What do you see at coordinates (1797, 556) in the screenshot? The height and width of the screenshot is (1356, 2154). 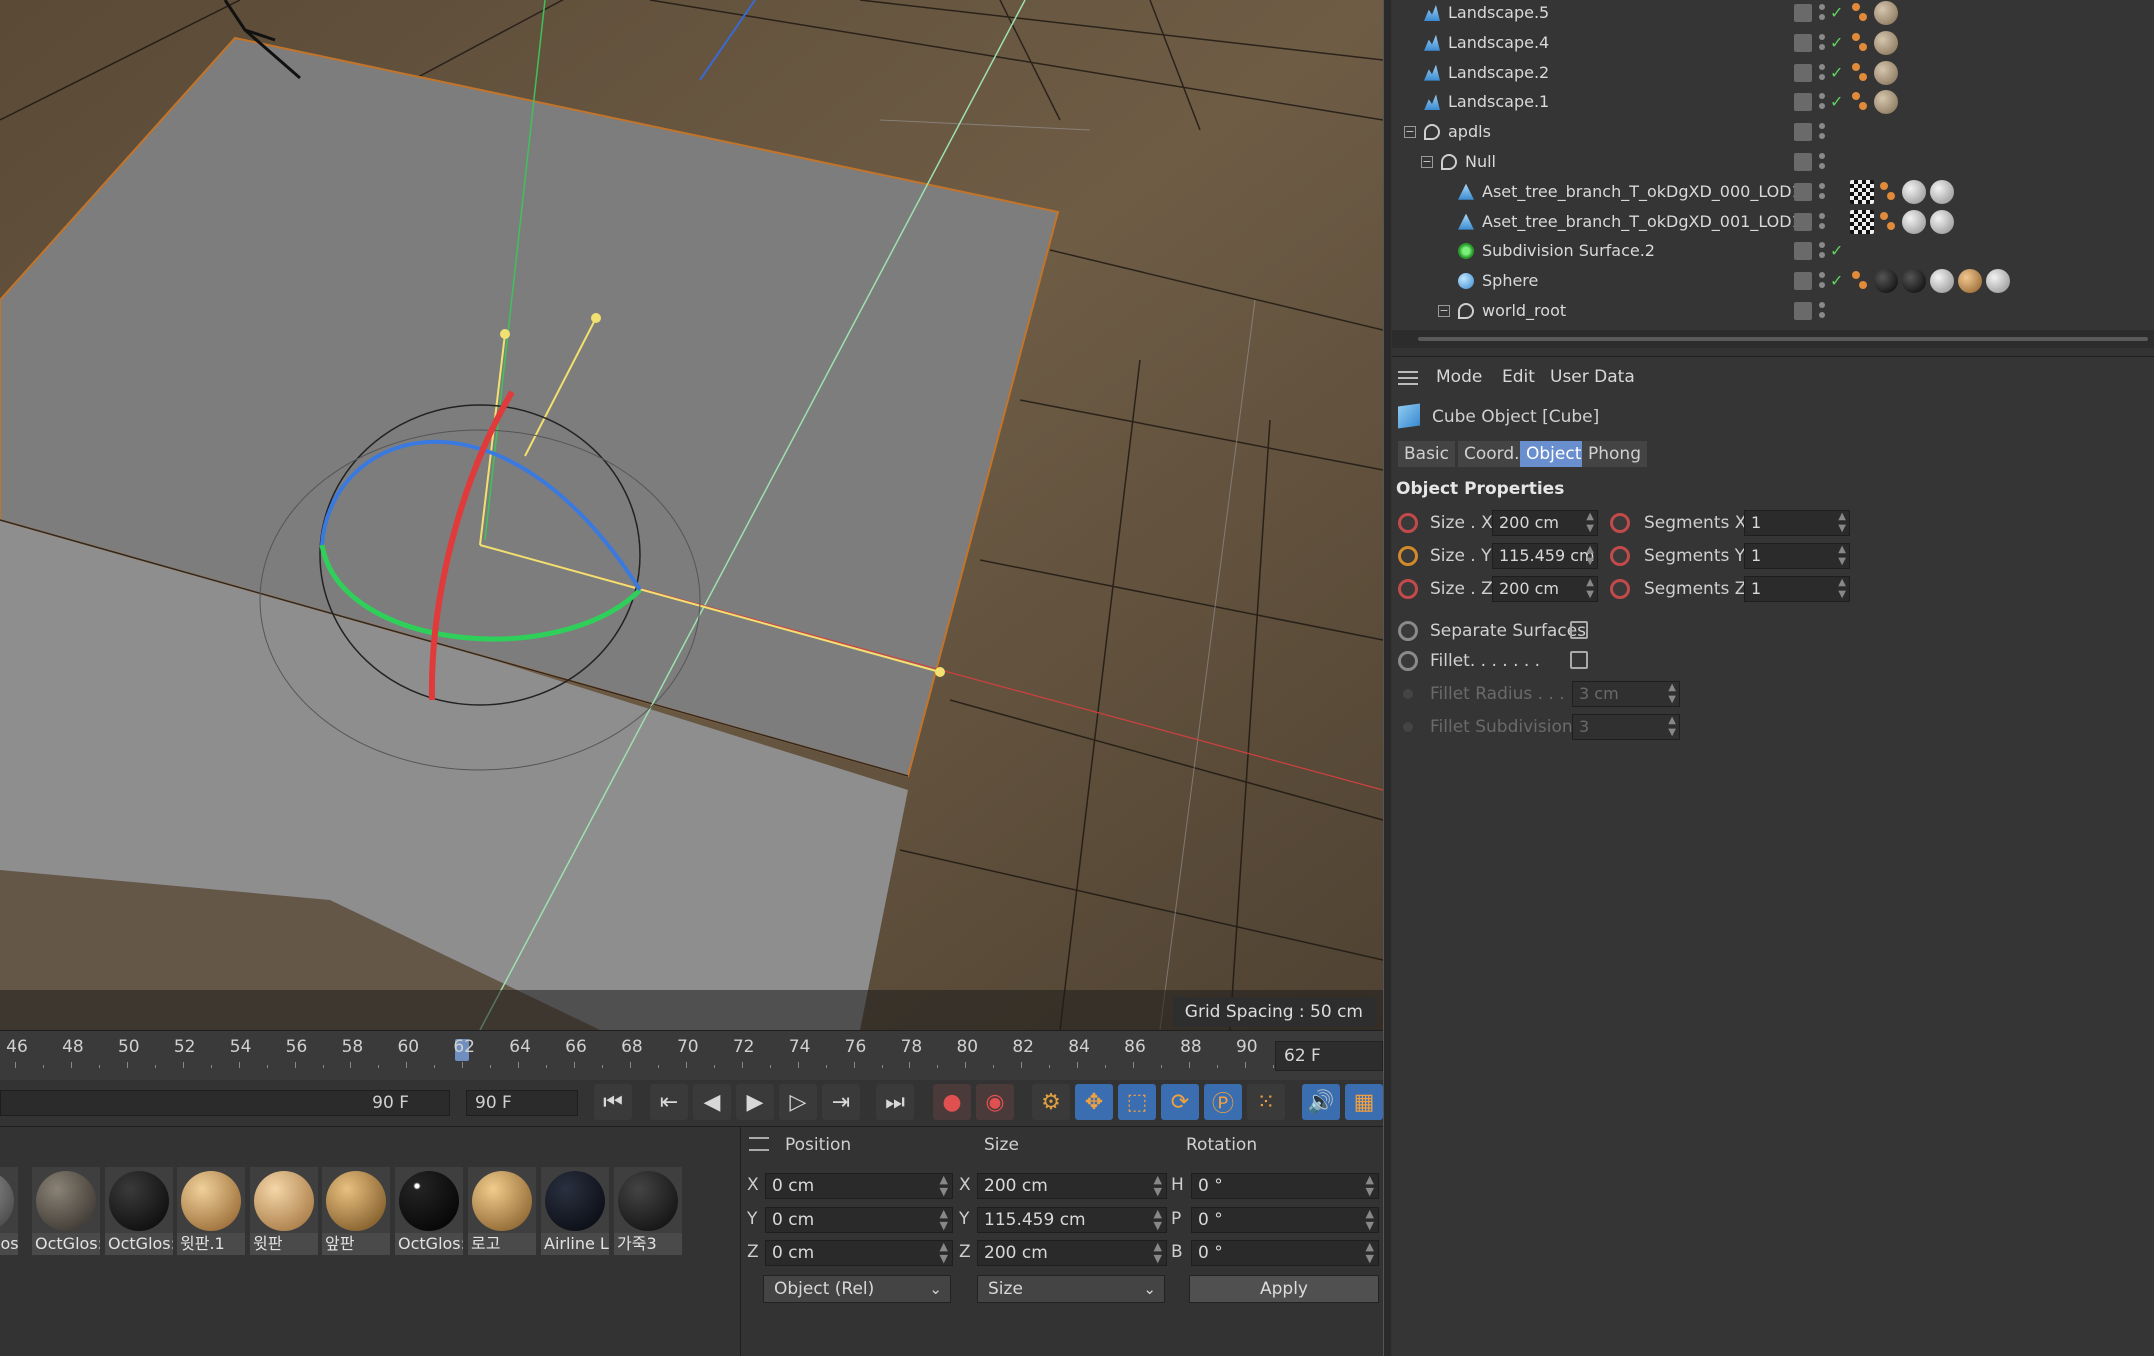 I see `segments-y-input: 1 ▲ ▼` at bounding box center [1797, 556].